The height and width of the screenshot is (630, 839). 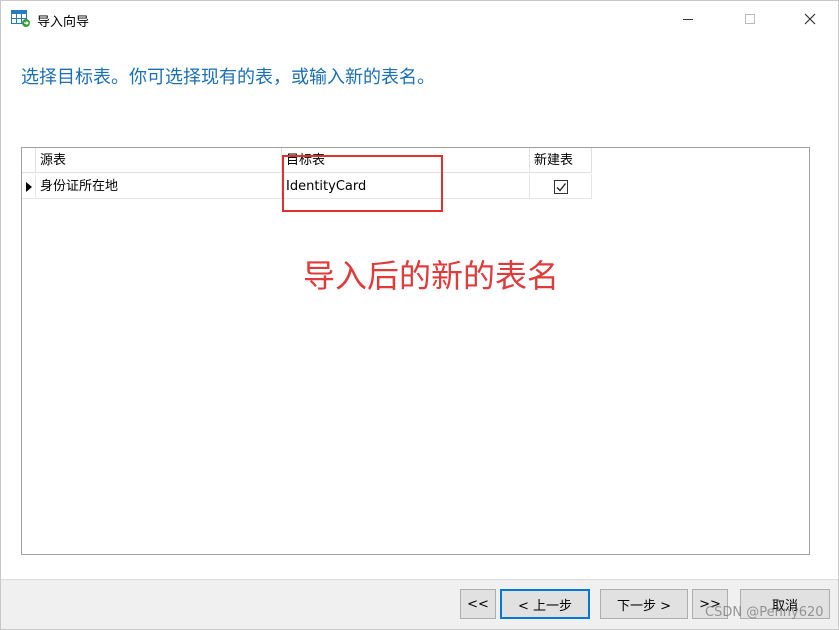 I want to click on header-indicator-cell, so click(x=29, y=160).